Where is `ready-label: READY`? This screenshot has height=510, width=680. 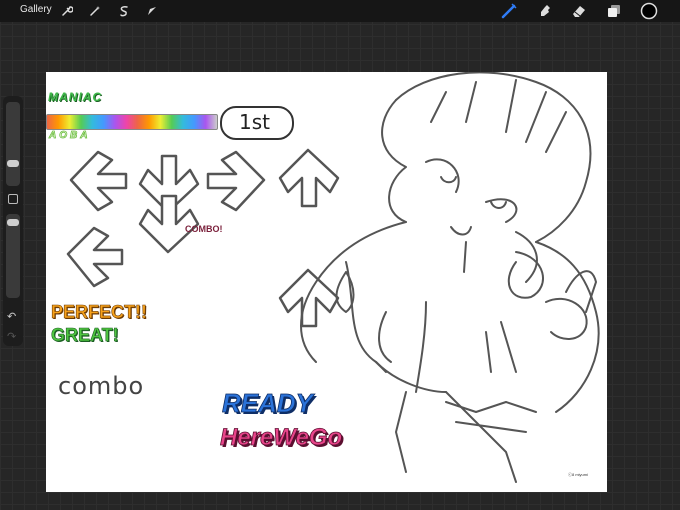
ready-label: READY is located at coordinates (268, 403).